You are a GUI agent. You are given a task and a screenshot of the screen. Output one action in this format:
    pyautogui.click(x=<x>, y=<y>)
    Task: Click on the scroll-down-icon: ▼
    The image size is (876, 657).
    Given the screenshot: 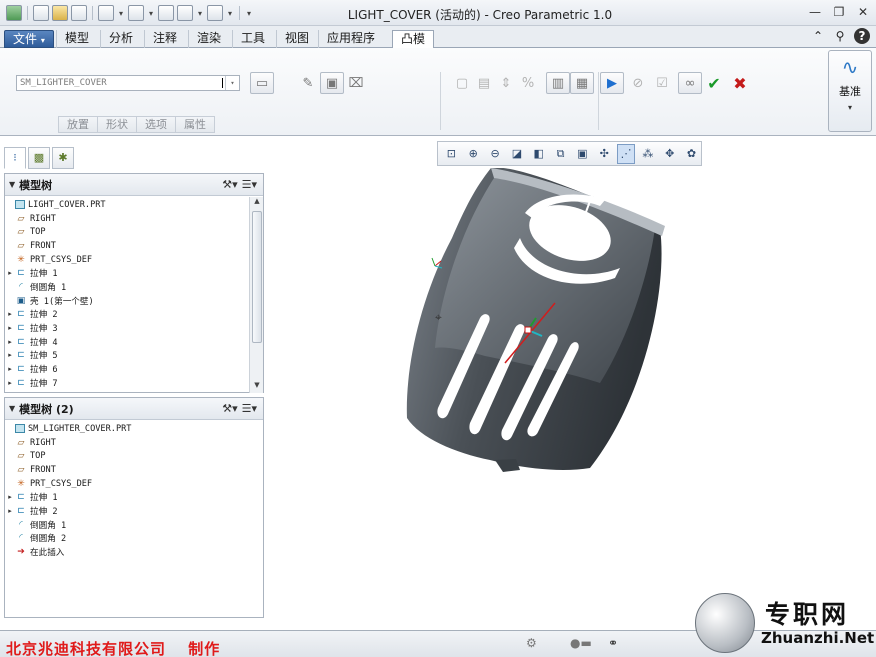 What is the action you would take?
    pyautogui.click(x=257, y=387)
    